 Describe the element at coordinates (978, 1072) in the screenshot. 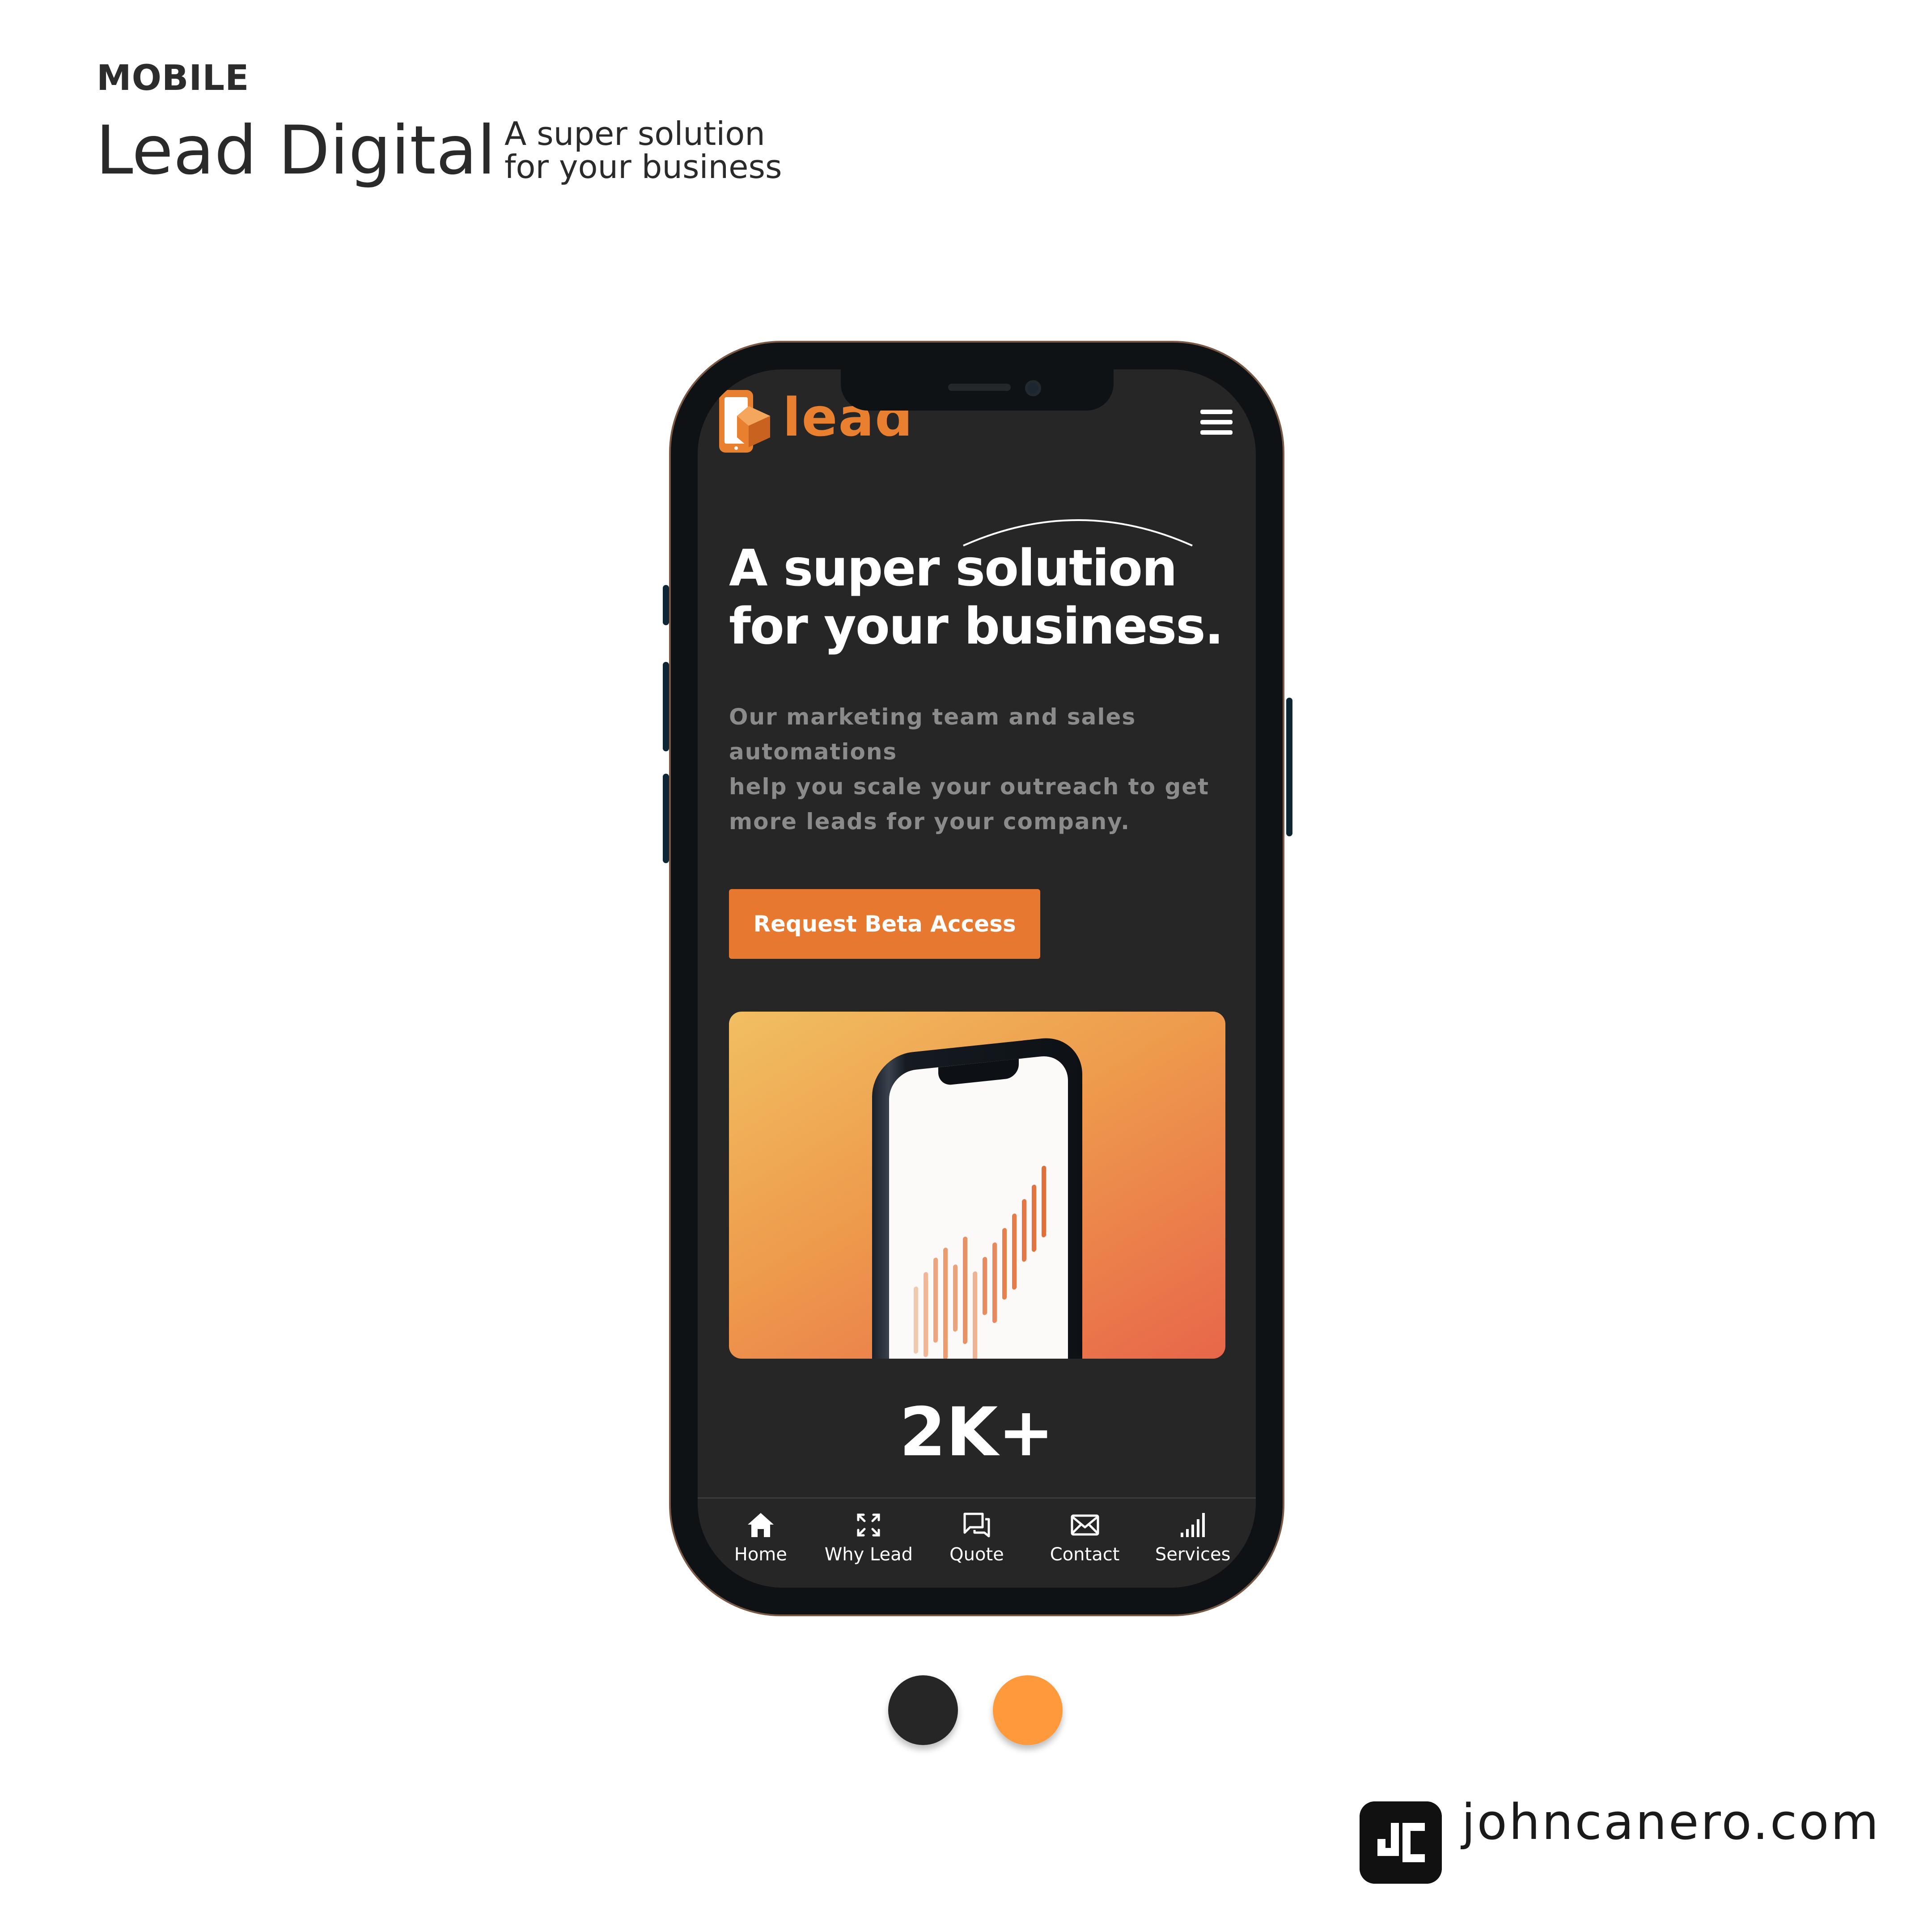

I see `hero-phone-notch` at that location.